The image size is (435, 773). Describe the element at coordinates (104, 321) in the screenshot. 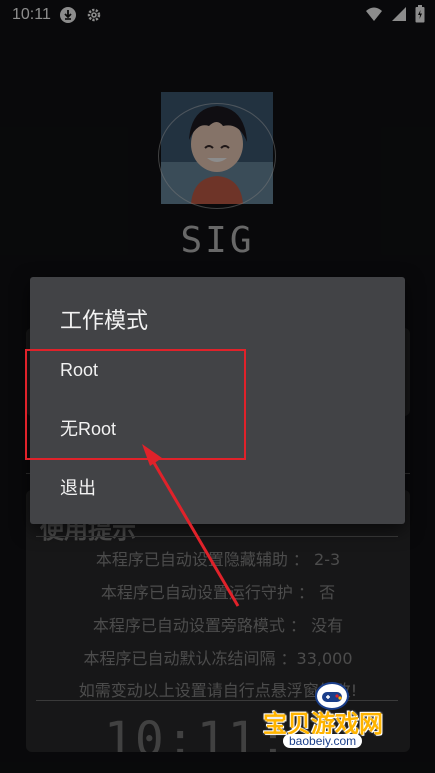

I see `dialog-title: 工作模式` at that location.